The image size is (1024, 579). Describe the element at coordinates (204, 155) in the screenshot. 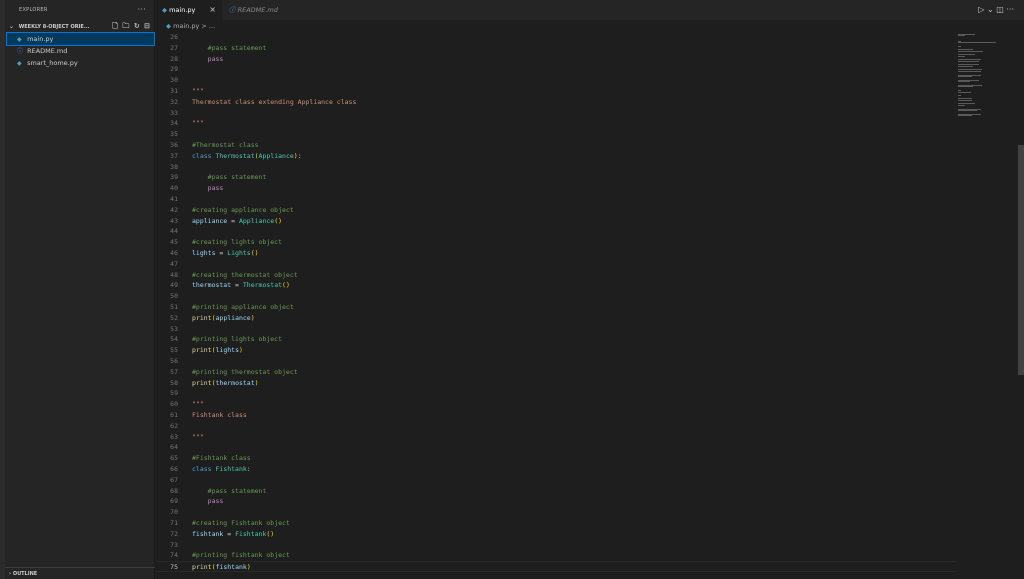

I see `code-token: class` at that location.